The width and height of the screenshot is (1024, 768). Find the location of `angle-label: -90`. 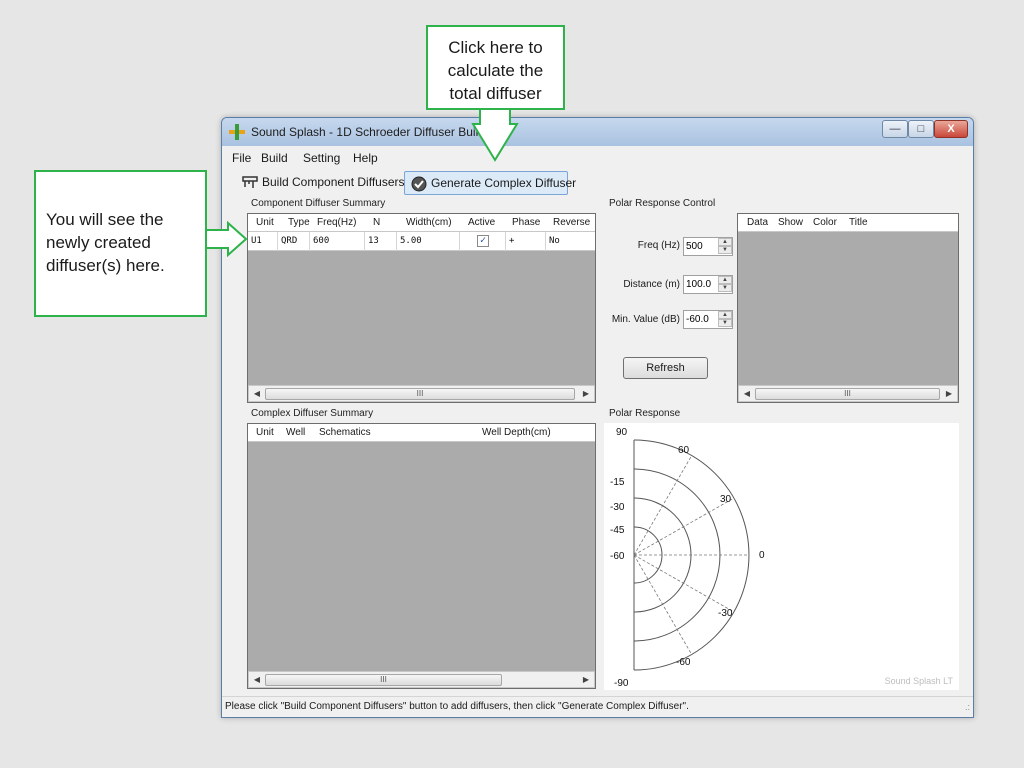

angle-label: -90 is located at coordinates (621, 683).